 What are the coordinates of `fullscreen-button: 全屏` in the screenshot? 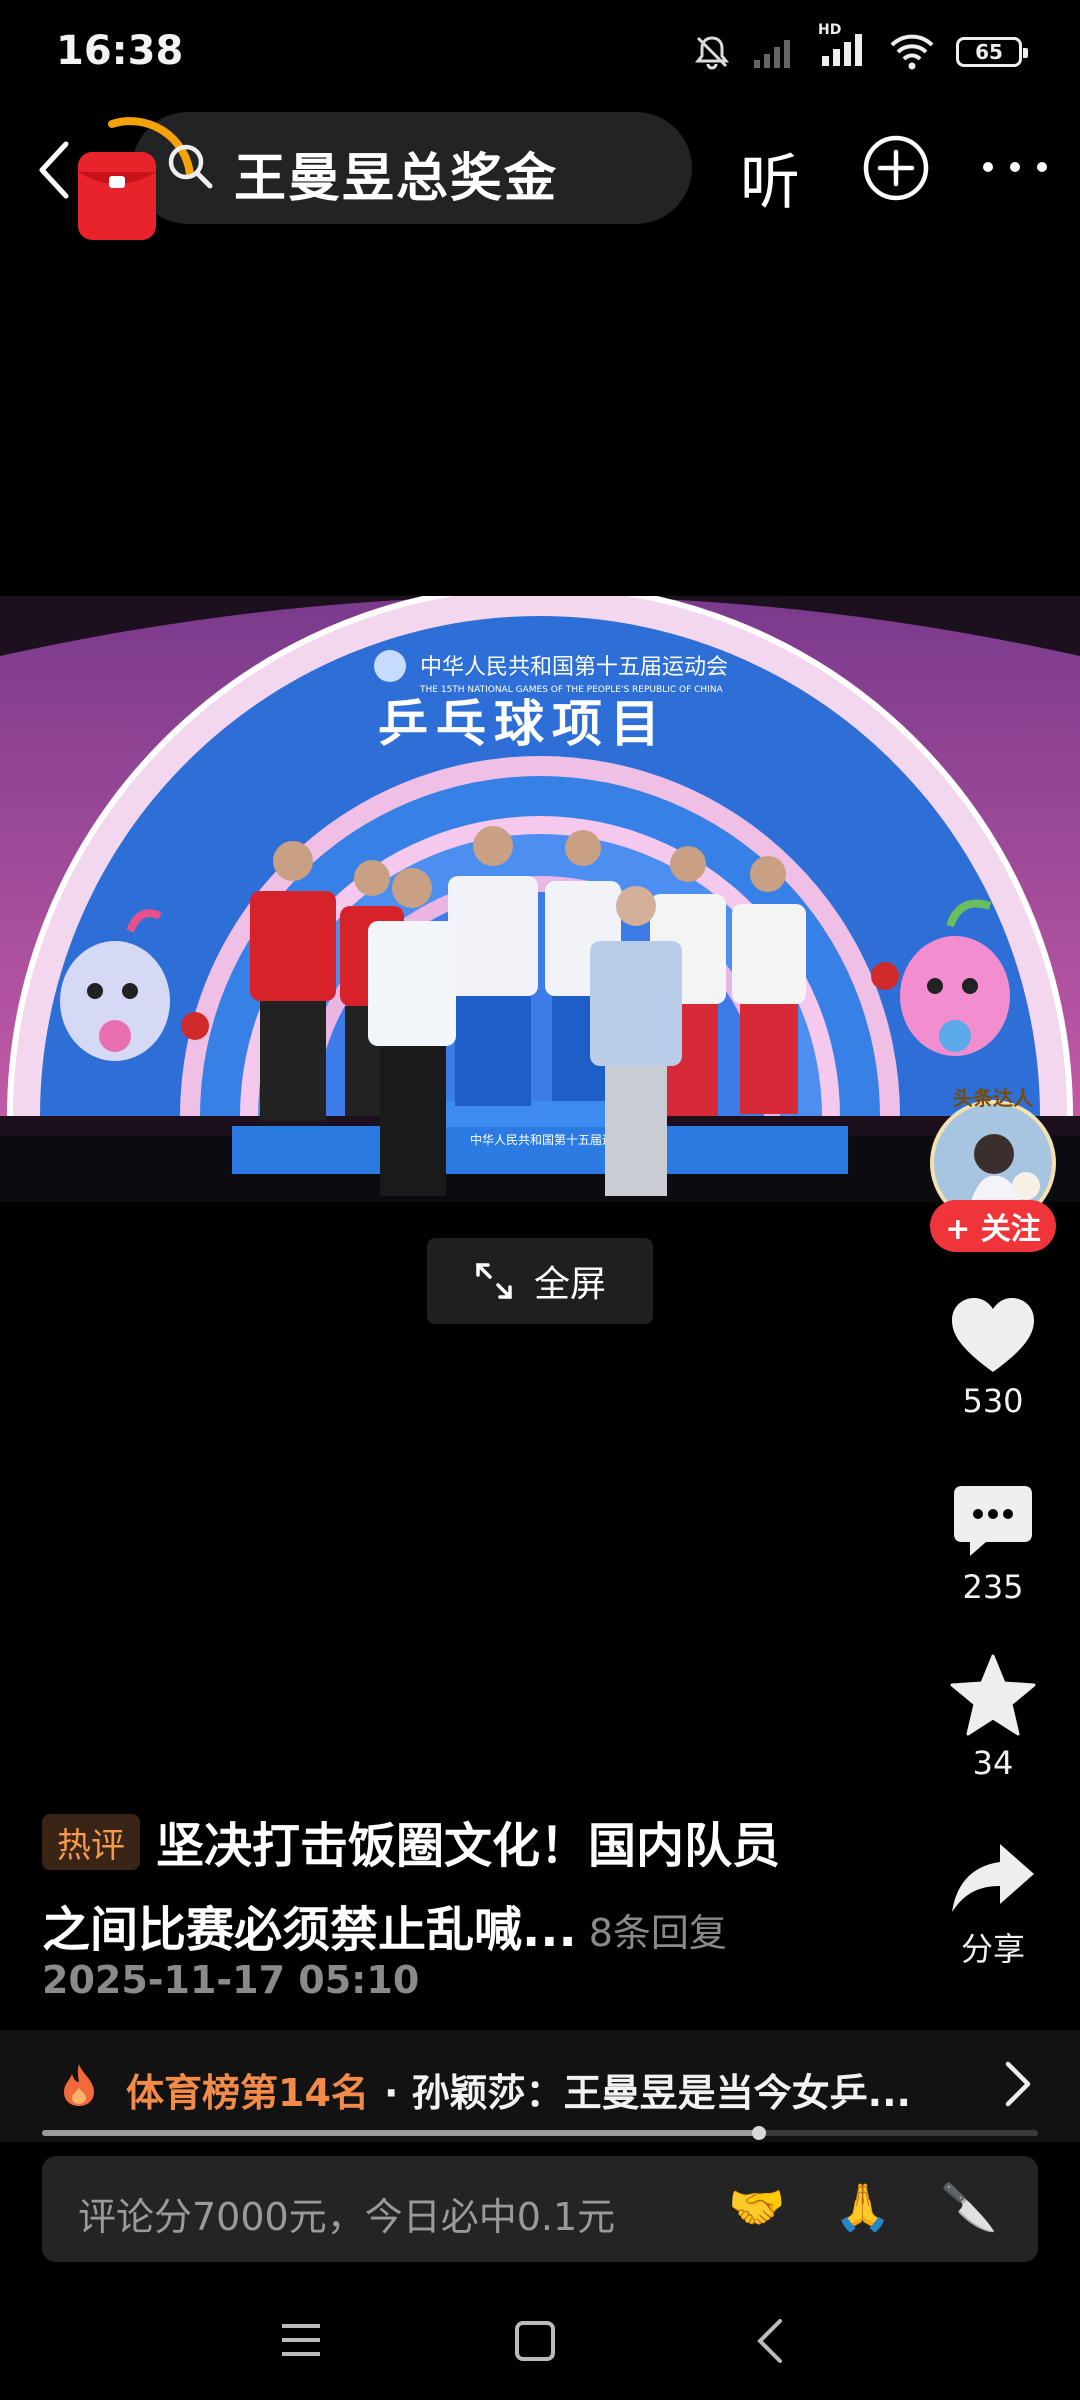 It's located at (540, 1281).